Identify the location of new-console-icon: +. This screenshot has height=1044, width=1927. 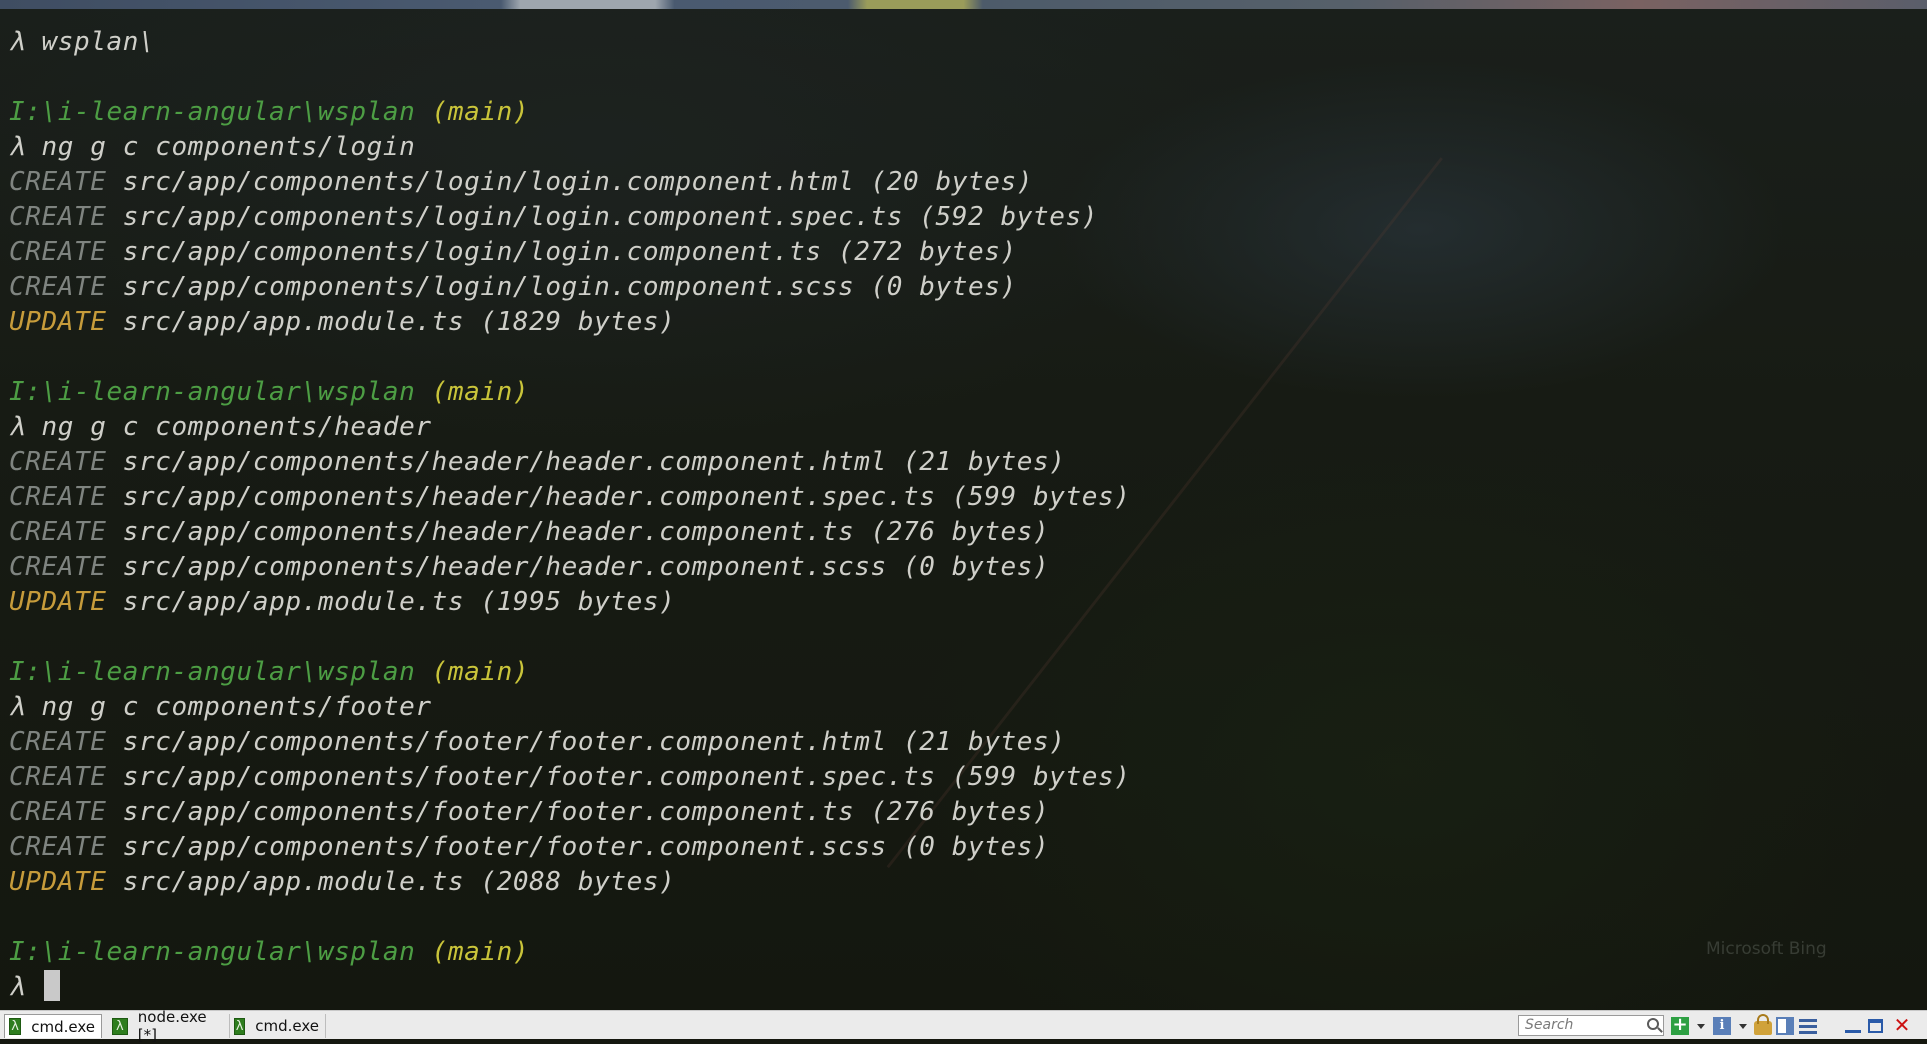
(1680, 1025).